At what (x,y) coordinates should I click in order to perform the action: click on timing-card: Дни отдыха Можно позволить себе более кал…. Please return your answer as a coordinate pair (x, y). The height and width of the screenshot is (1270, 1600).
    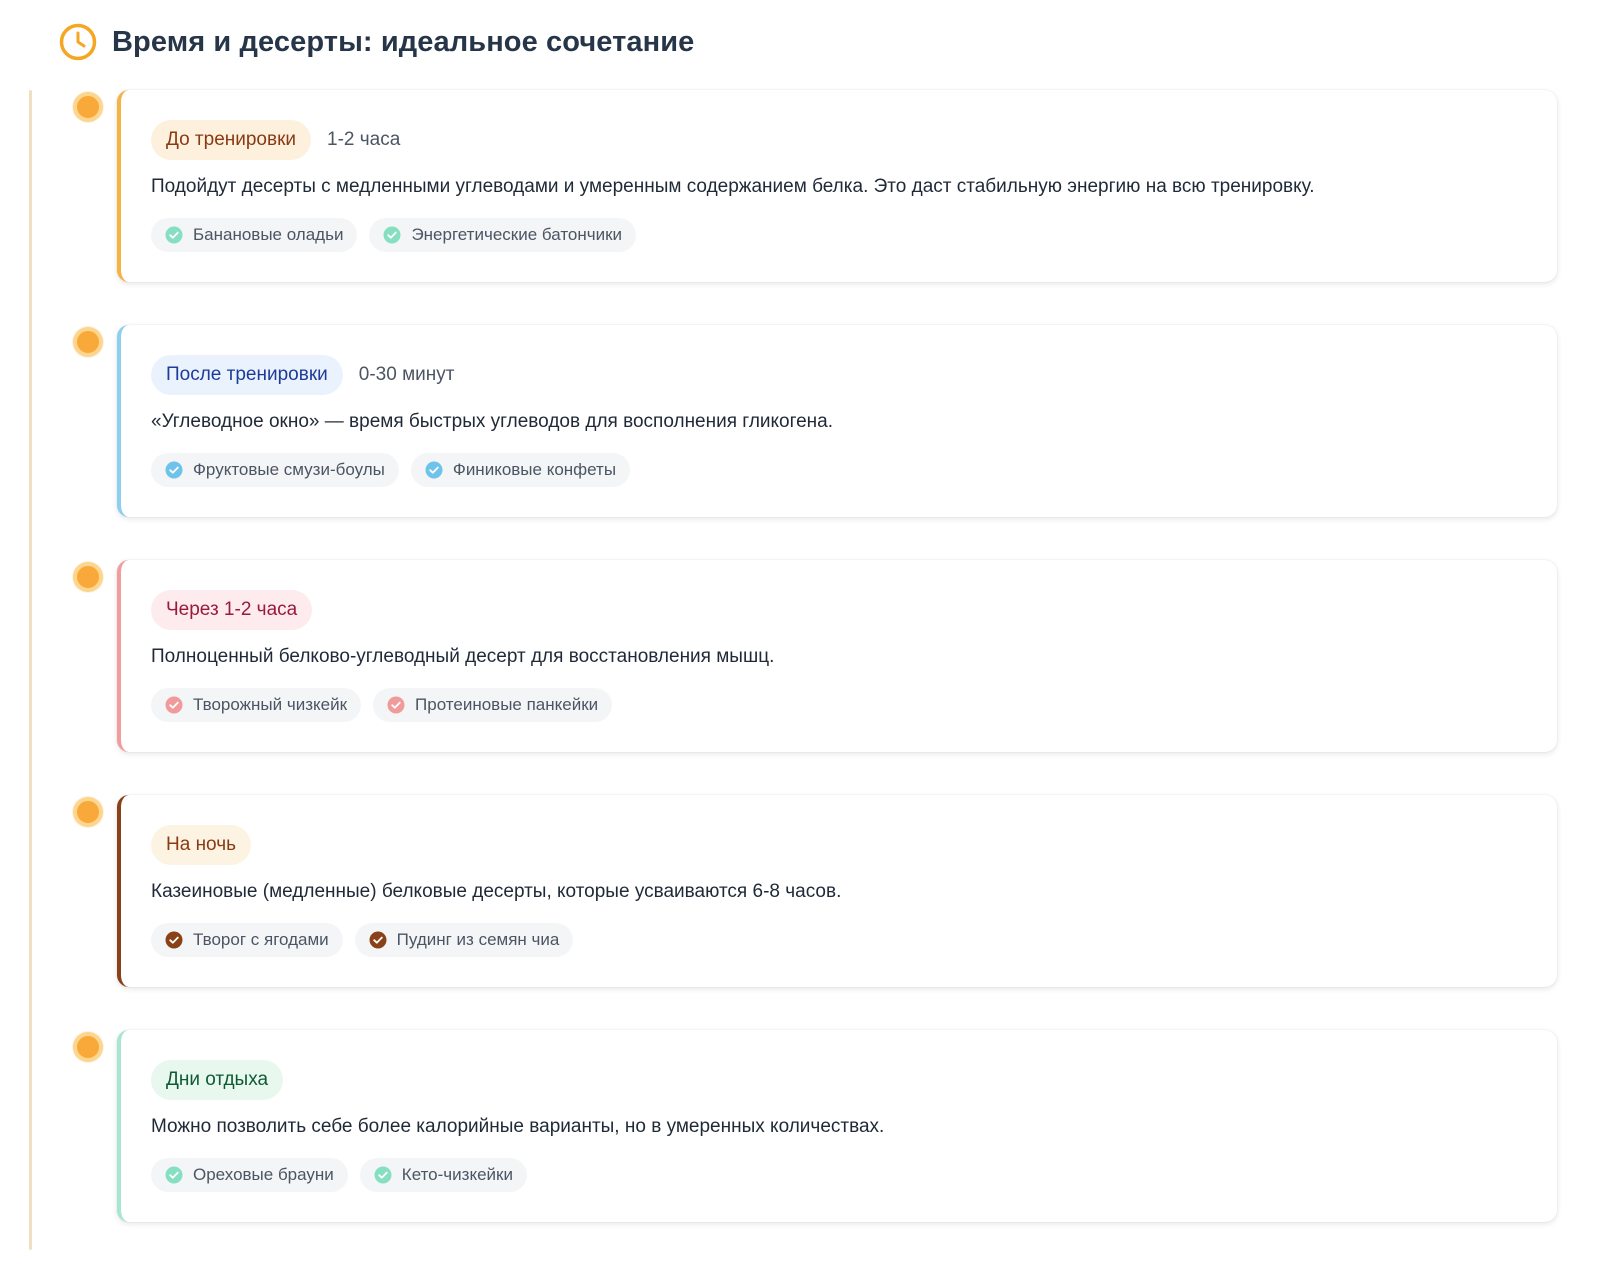
    Looking at the image, I should click on (837, 1126).